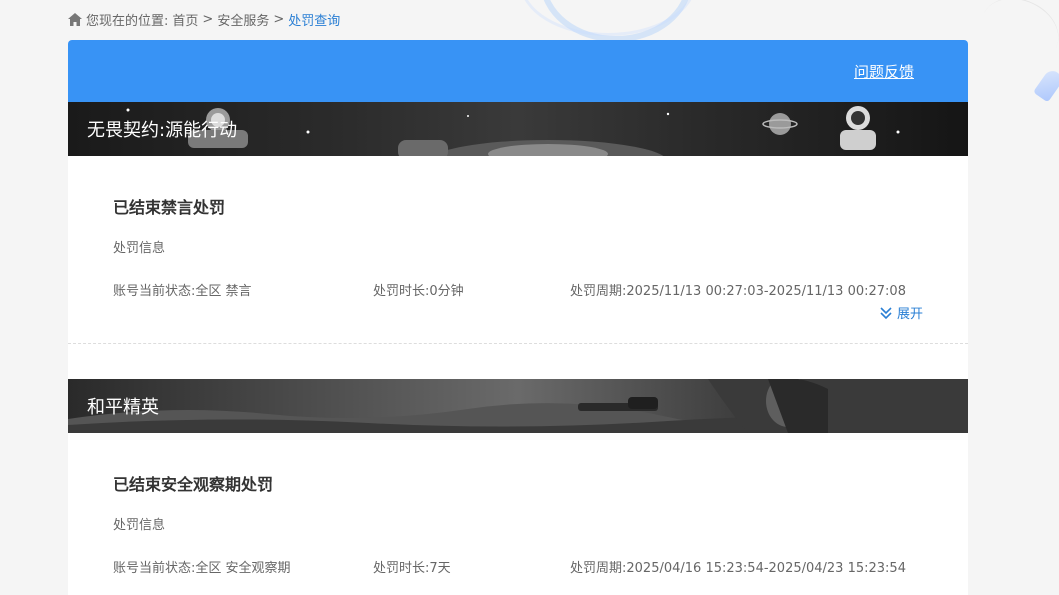 The image size is (1059, 595). Describe the element at coordinates (909, 314) in the screenshot. I see `expand-label: 展开` at that location.